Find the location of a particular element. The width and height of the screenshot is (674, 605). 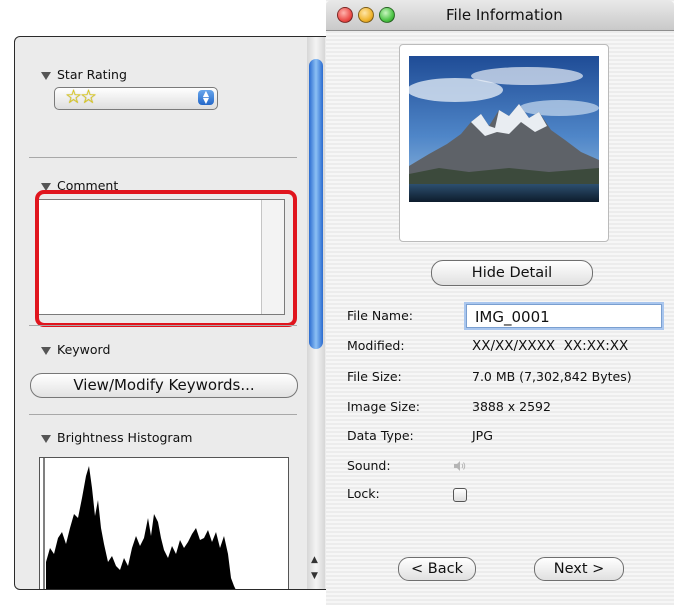

window-titlebar: File Information is located at coordinates (500, 15).